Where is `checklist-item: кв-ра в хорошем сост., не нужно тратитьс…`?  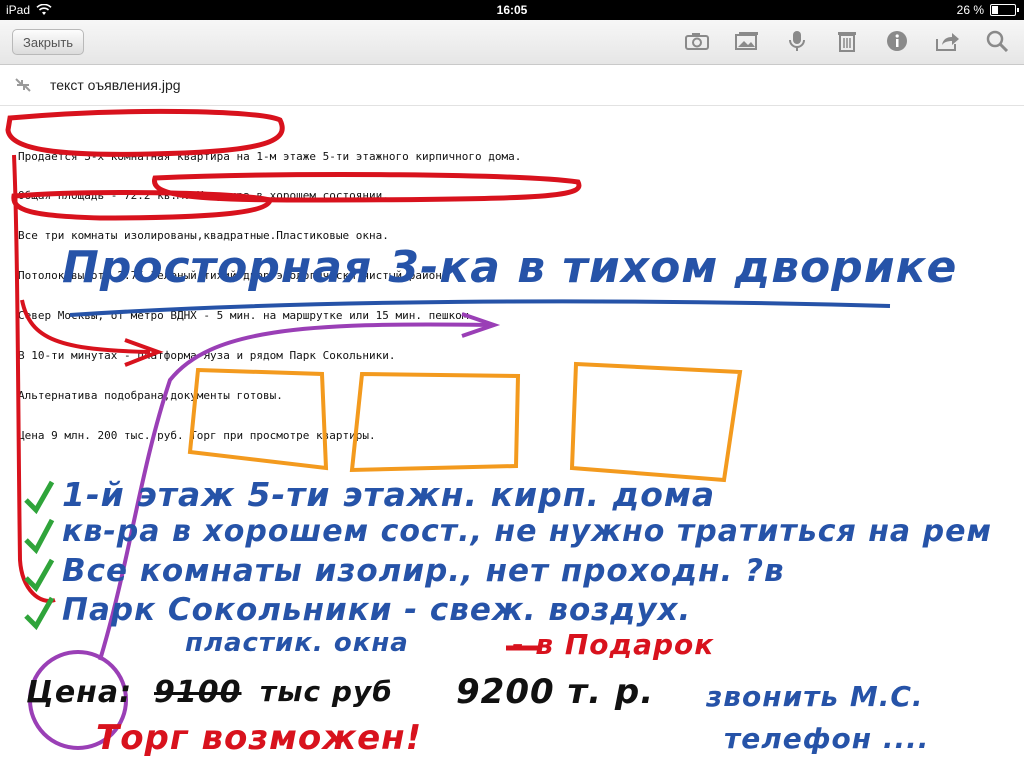
checklist-item: кв-ра в хорошем сост., не нужно тратитьс… is located at coordinates (527, 531).